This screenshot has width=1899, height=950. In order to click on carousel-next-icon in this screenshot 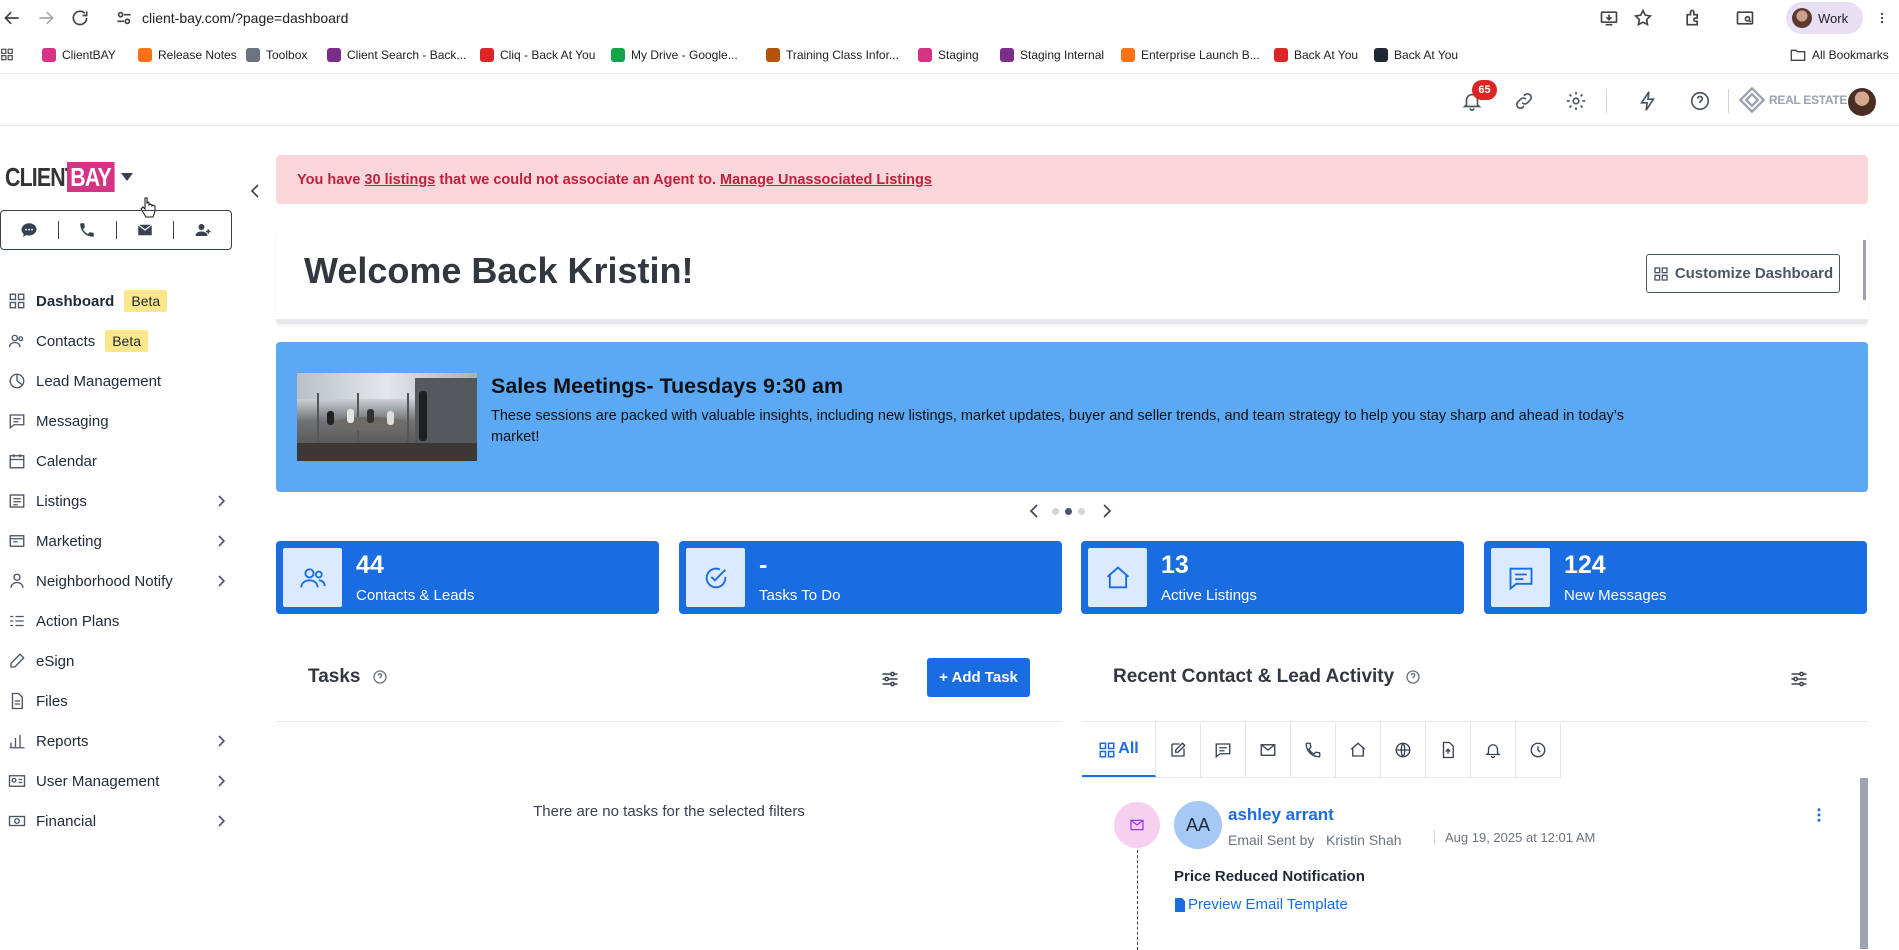, I will do `click(1107, 511)`.